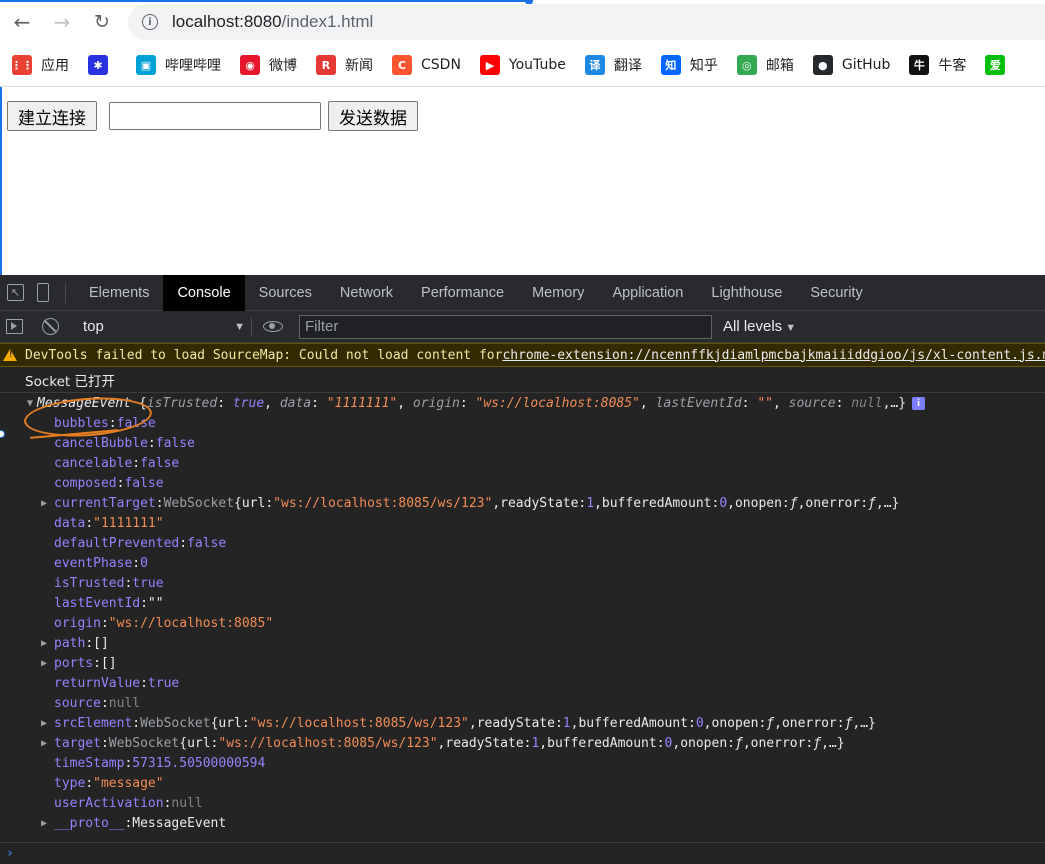  What do you see at coordinates (32, 403) in the screenshot?
I see `expand-triangle-icon: ▼` at bounding box center [32, 403].